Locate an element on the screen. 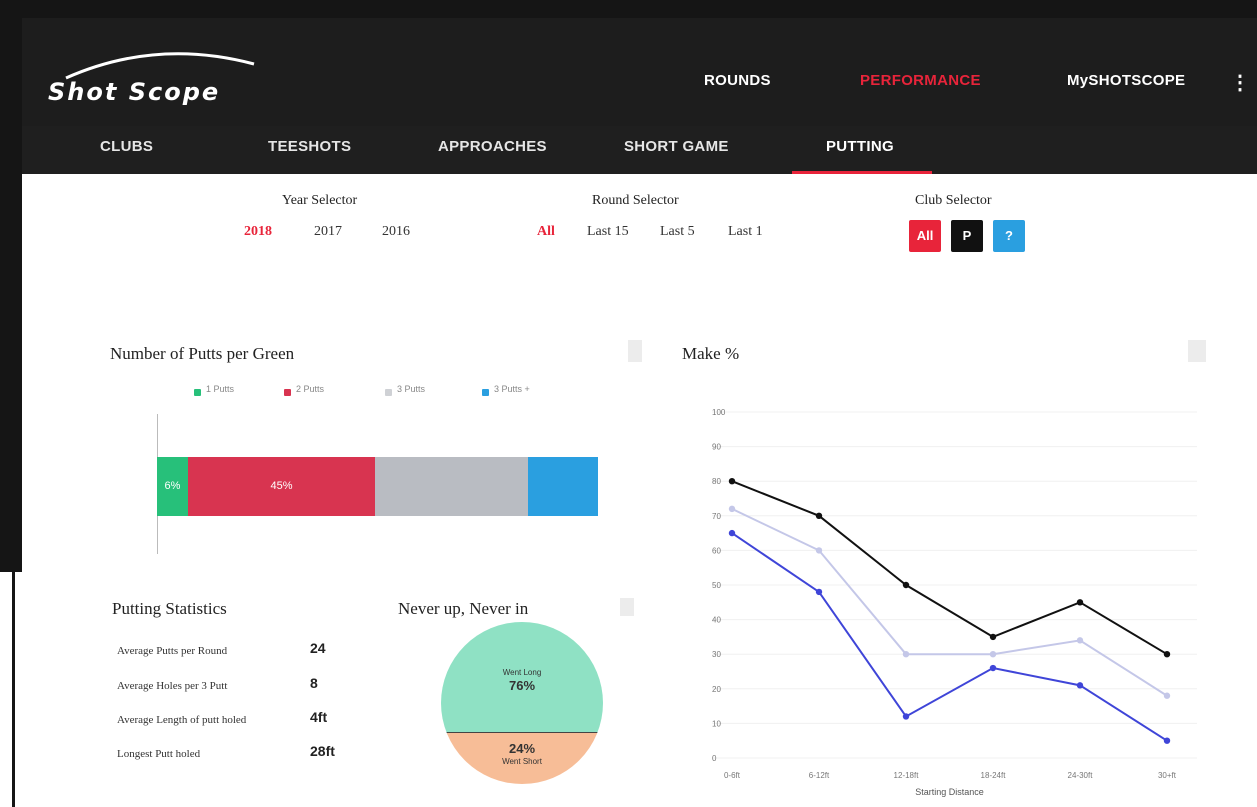 Image resolution: width=1257 pixels, height=807 pixels. stat-value-holes-per-3-putt: 8 is located at coordinates (314, 683).